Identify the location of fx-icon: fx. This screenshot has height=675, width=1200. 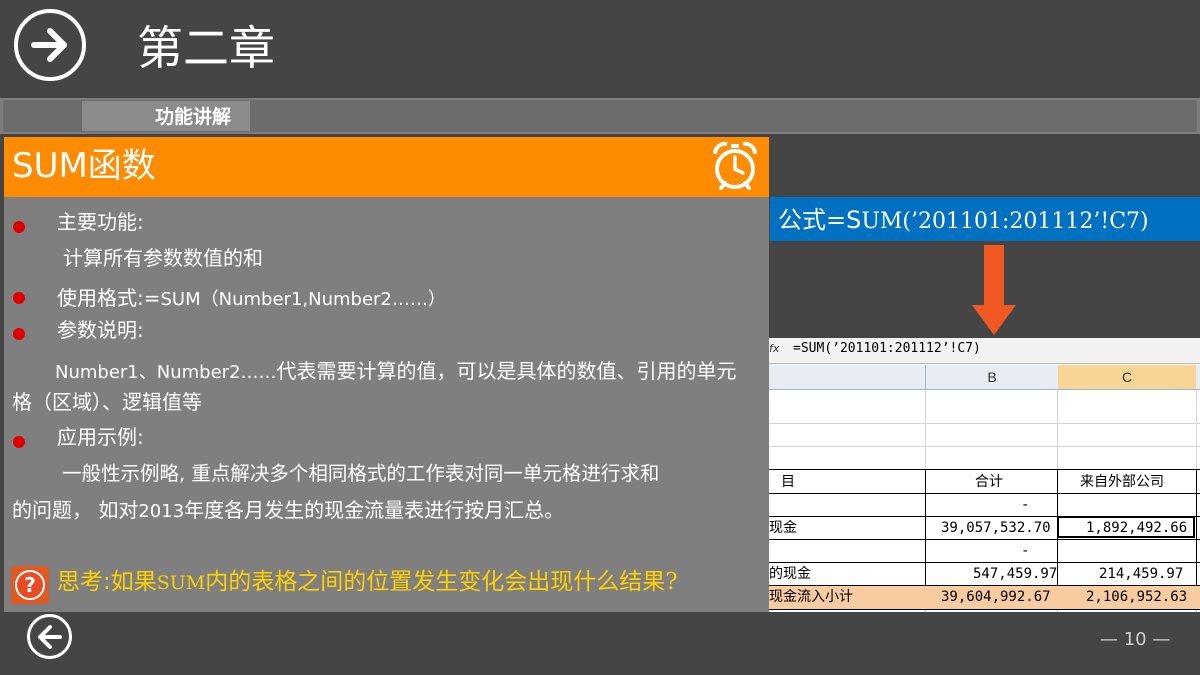
(775, 350).